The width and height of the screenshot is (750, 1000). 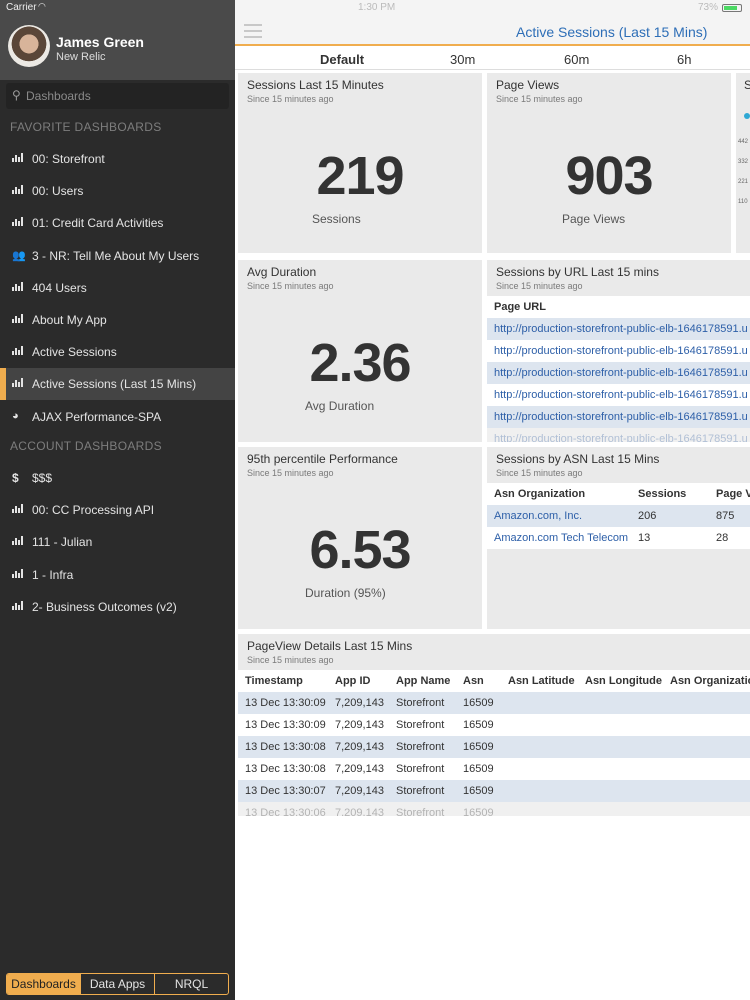 I want to click on sidebar-item-label: AJAX Performance-SPA, so click(x=97, y=416).